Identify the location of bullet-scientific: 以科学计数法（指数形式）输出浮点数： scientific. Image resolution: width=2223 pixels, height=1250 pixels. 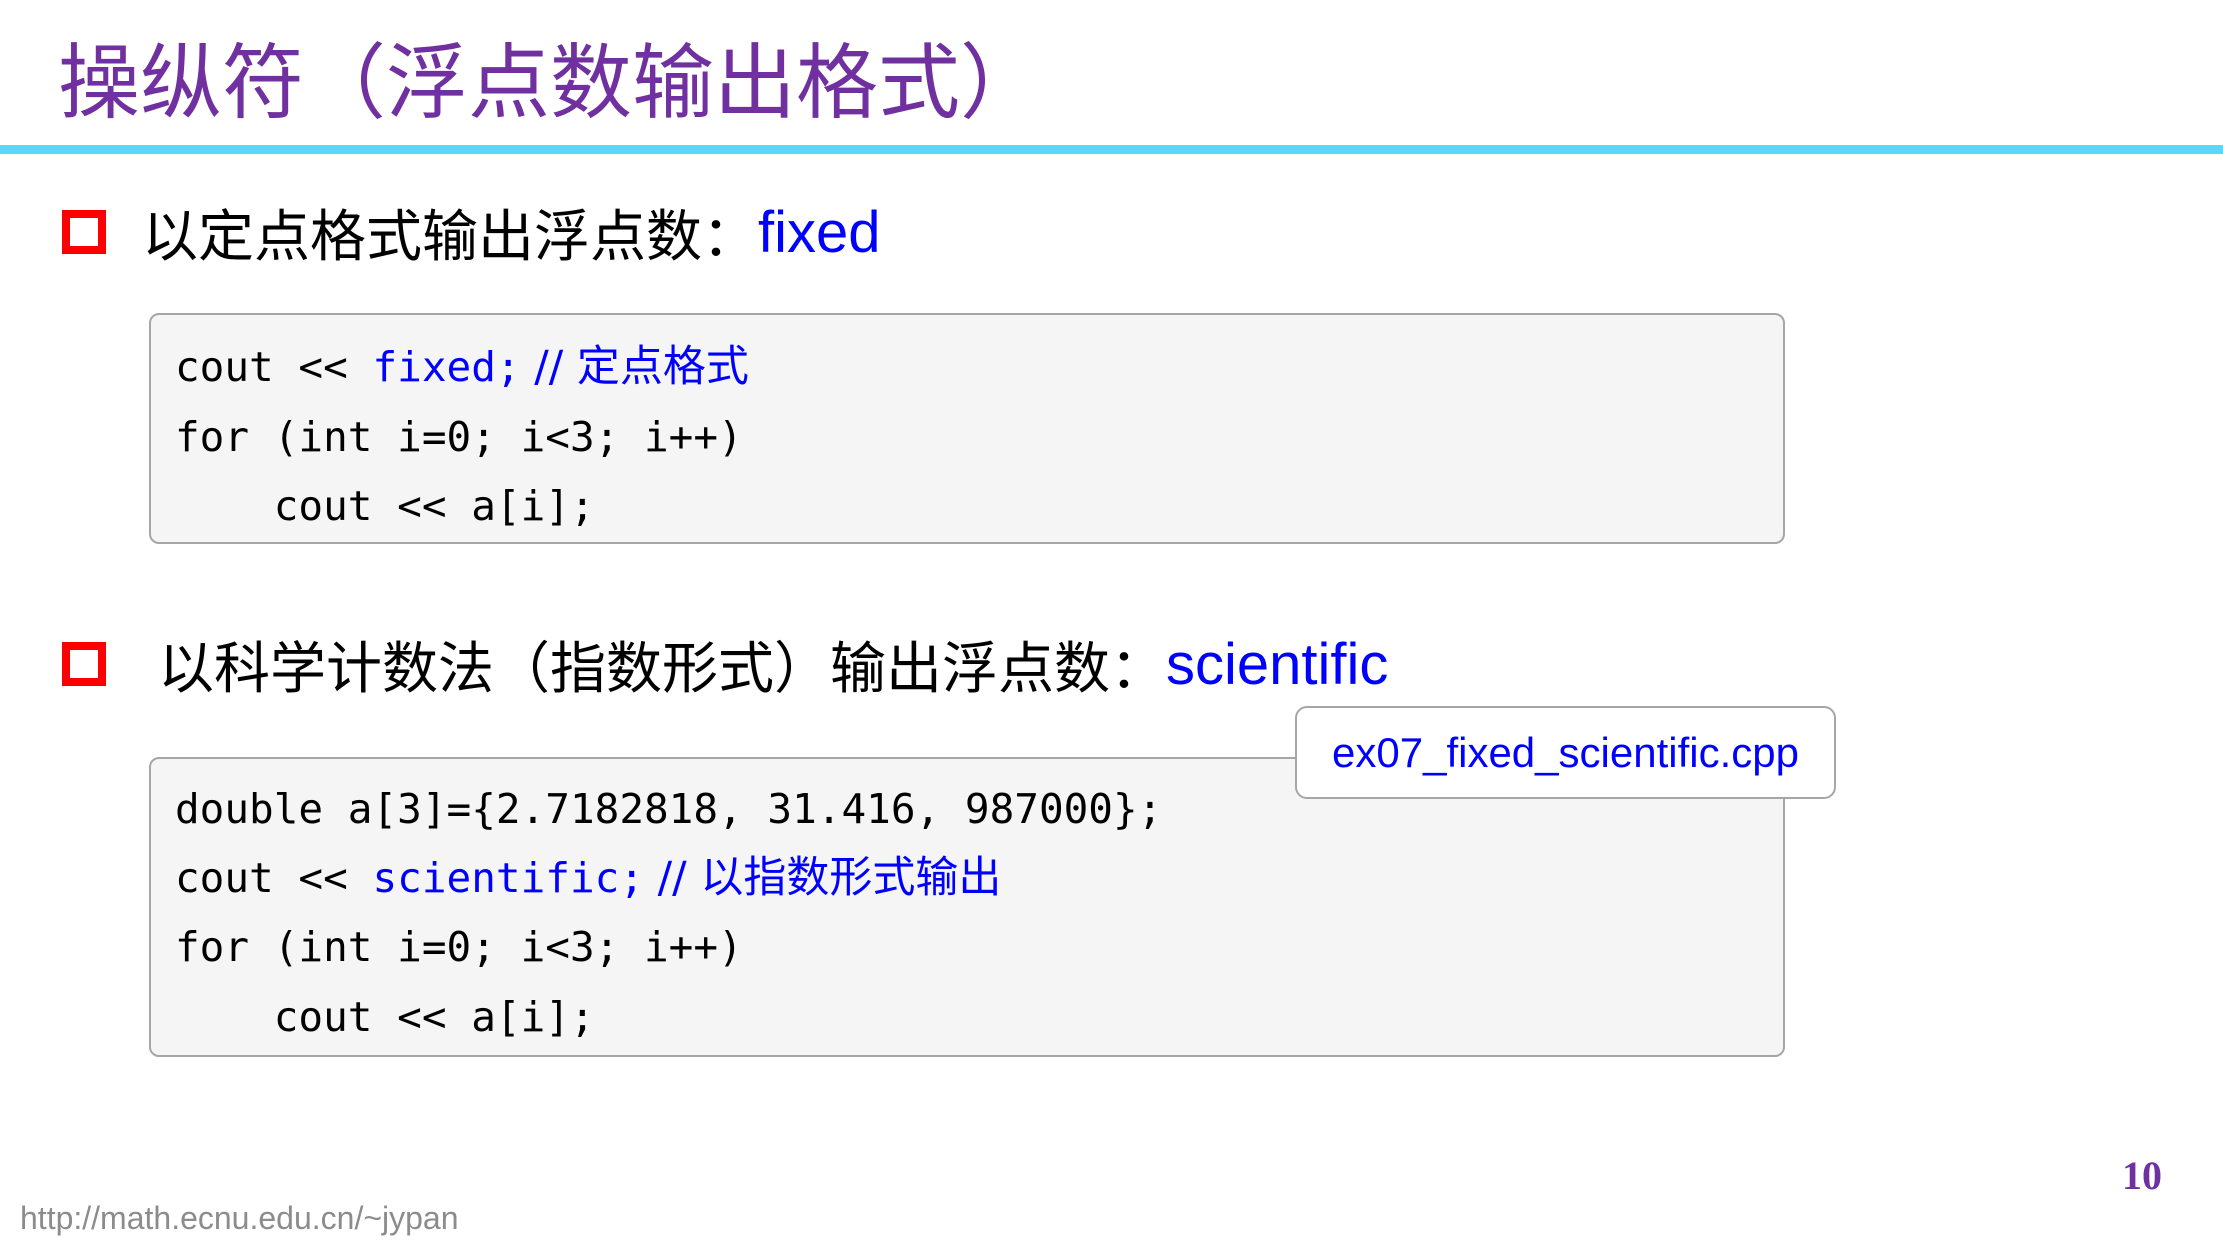
(725, 664).